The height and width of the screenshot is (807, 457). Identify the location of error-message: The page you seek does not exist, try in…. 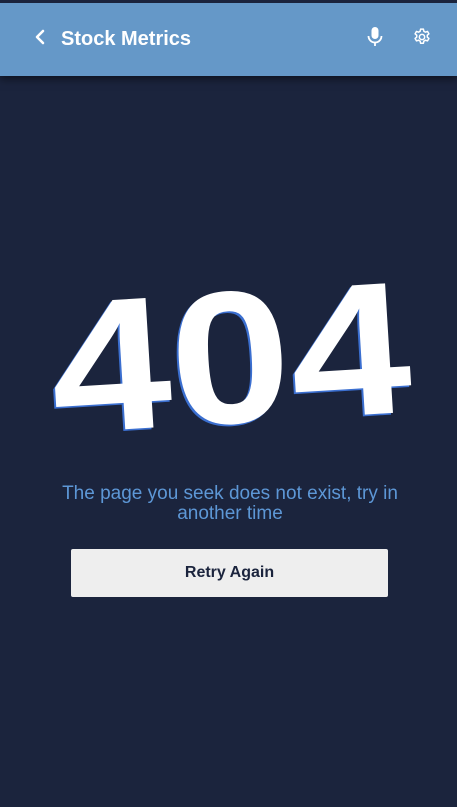
(230, 503).